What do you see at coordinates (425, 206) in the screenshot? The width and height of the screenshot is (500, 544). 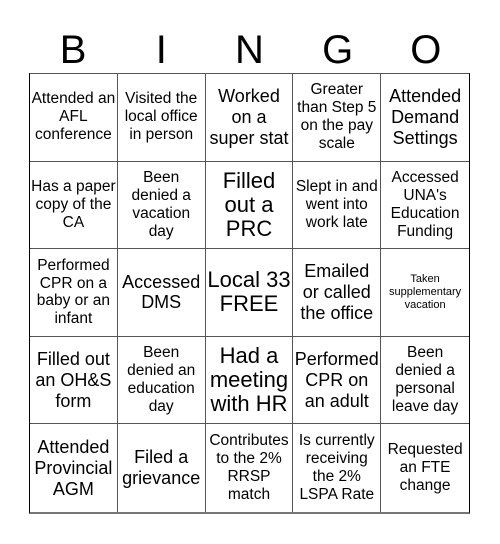 I see `bingo-cell: Accessed UNA's Education Funding` at bounding box center [425, 206].